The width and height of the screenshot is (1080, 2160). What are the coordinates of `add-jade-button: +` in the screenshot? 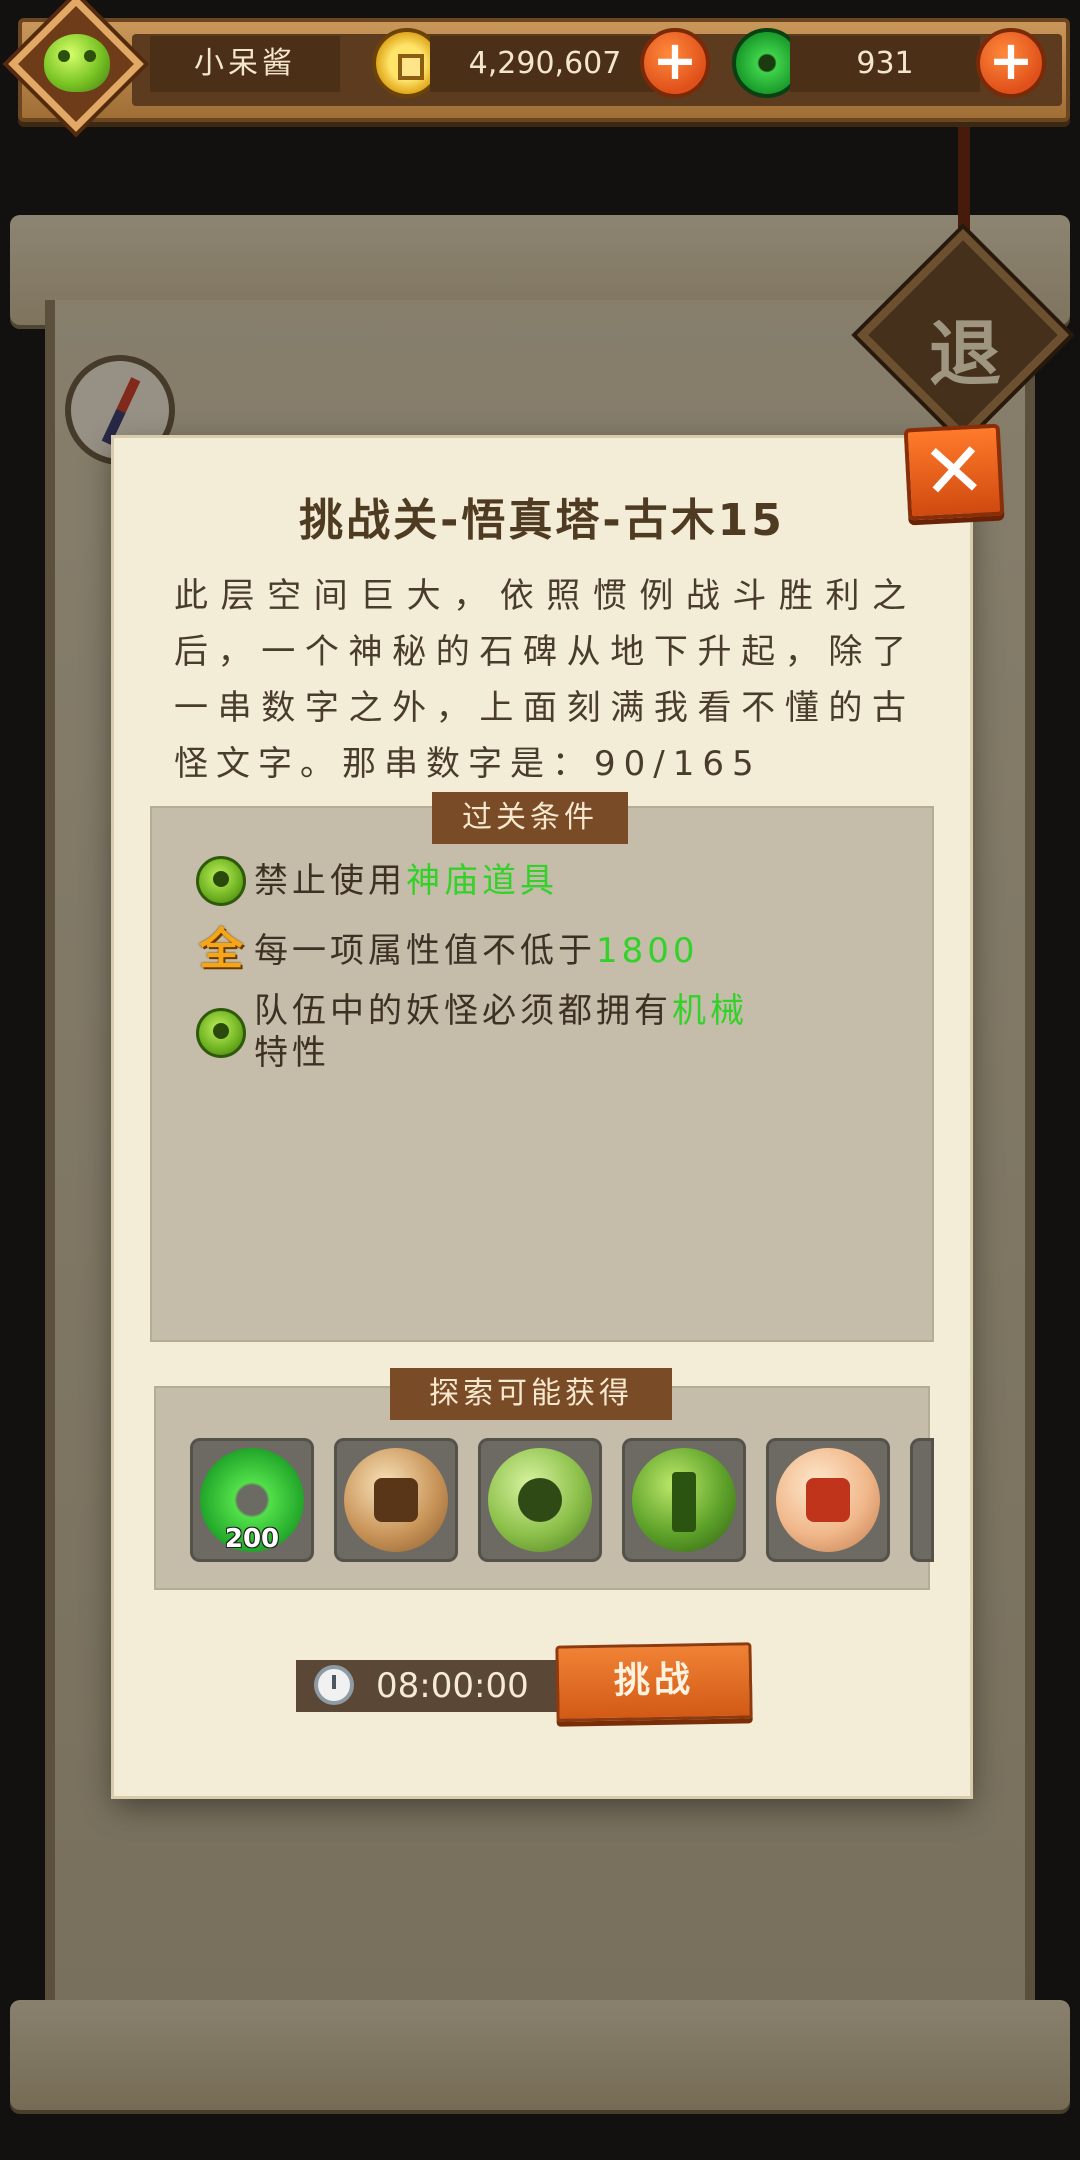 It's located at (1011, 63).